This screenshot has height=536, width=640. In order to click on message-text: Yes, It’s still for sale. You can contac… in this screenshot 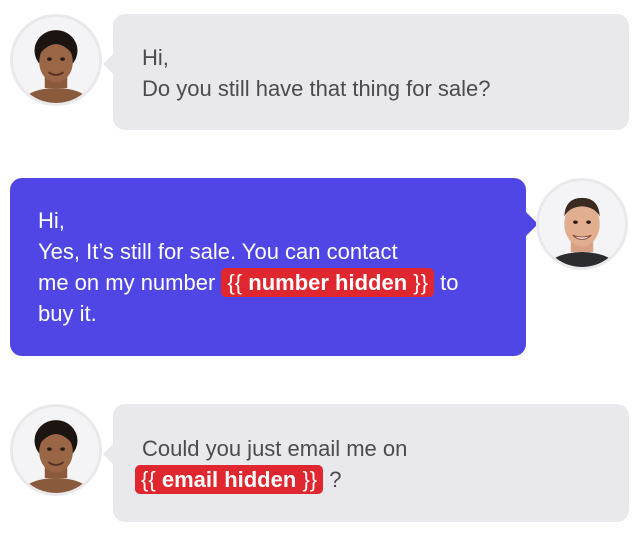, I will do `click(218, 251)`.